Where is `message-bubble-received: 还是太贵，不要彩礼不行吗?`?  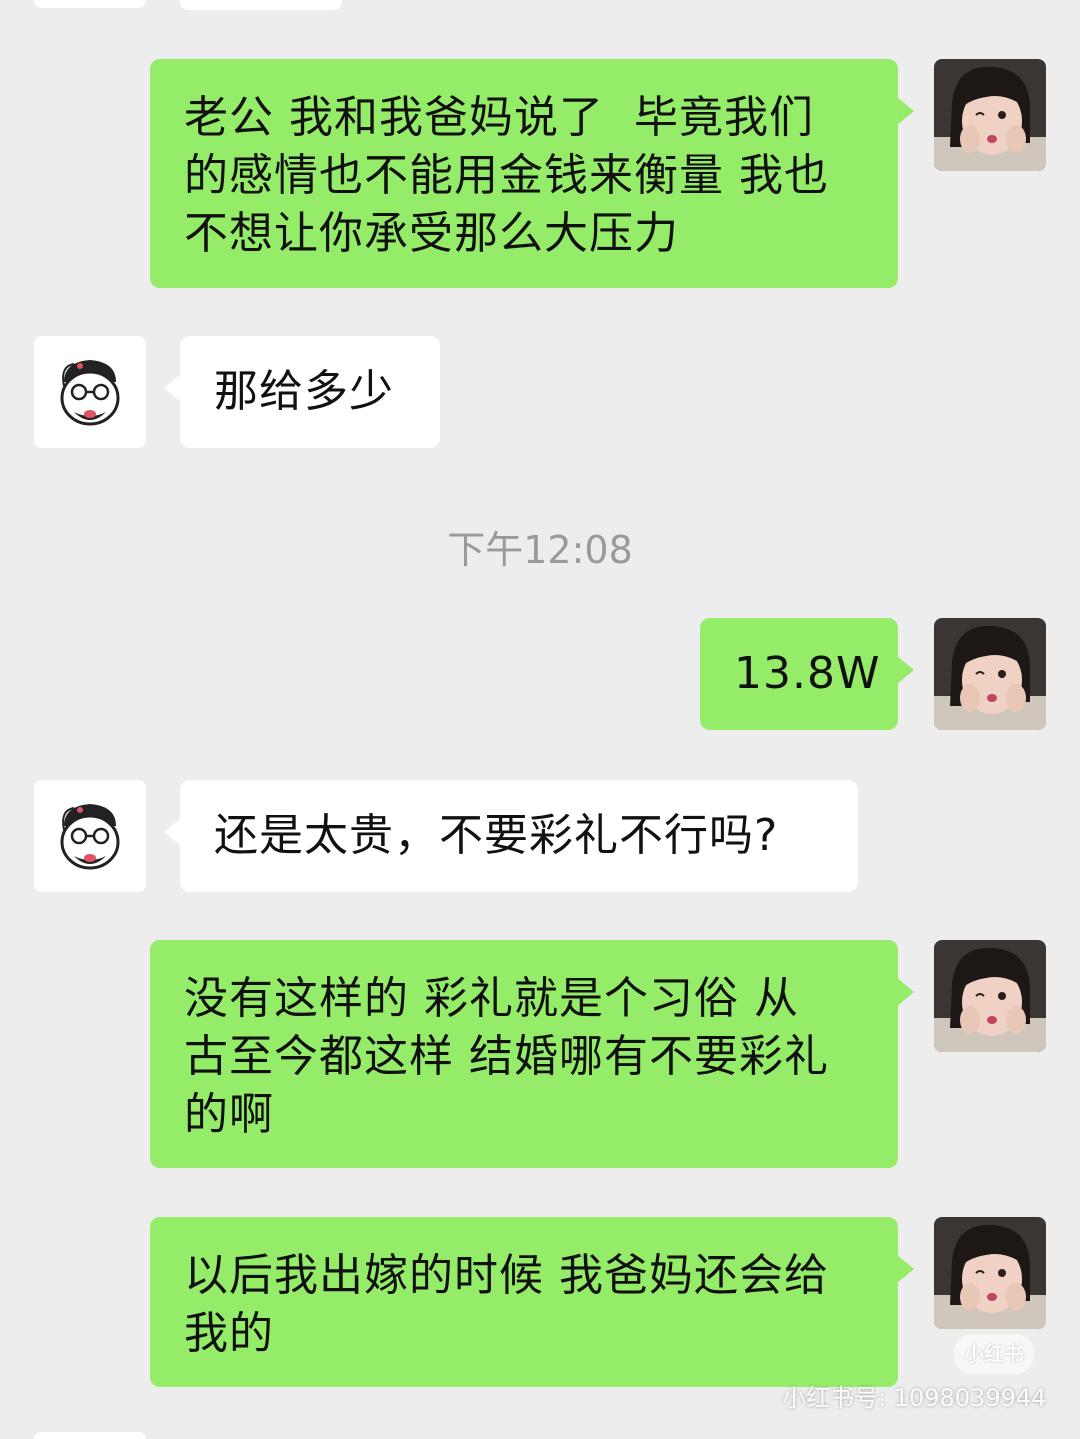 message-bubble-received: 还是太贵，不要彩礼不行吗? is located at coordinates (511, 836).